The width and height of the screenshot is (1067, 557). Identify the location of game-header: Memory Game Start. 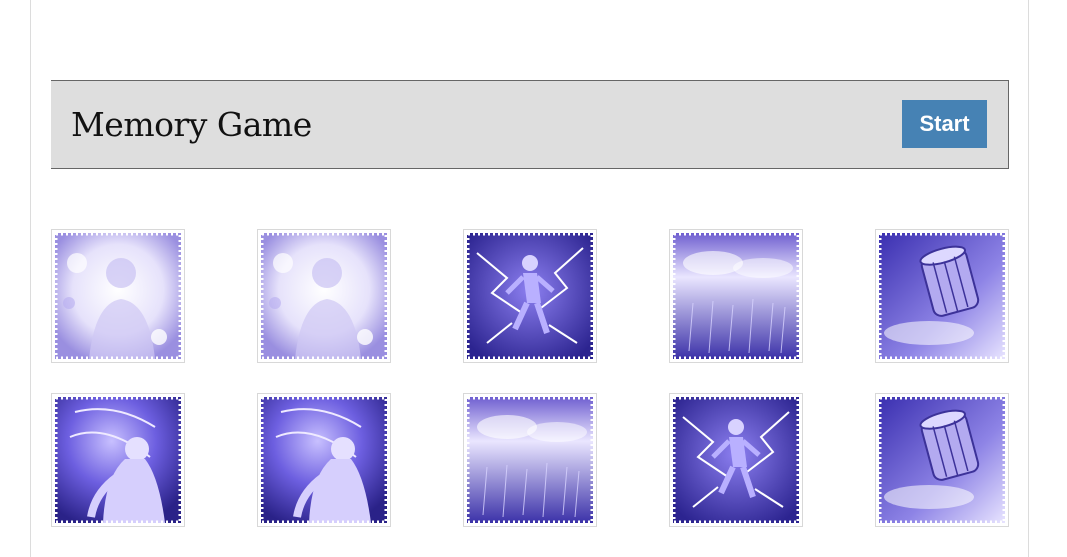
(530, 124).